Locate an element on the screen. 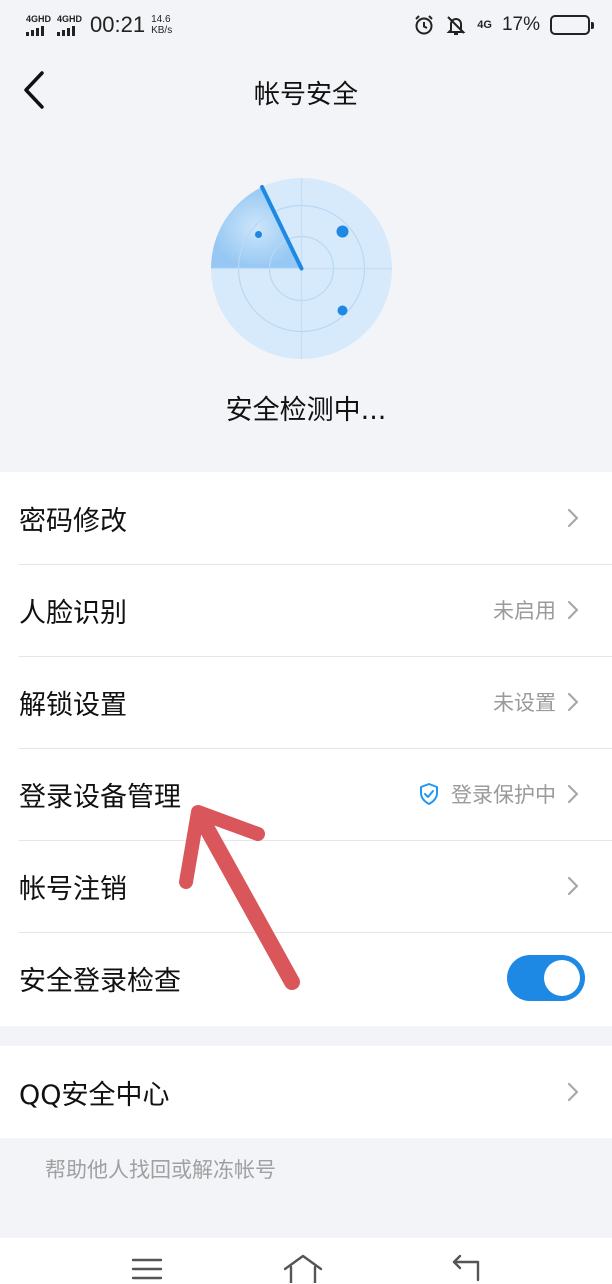 Image resolution: width=612 pixels, height=1284 pixels. home-icon is located at coordinates (303, 1268).